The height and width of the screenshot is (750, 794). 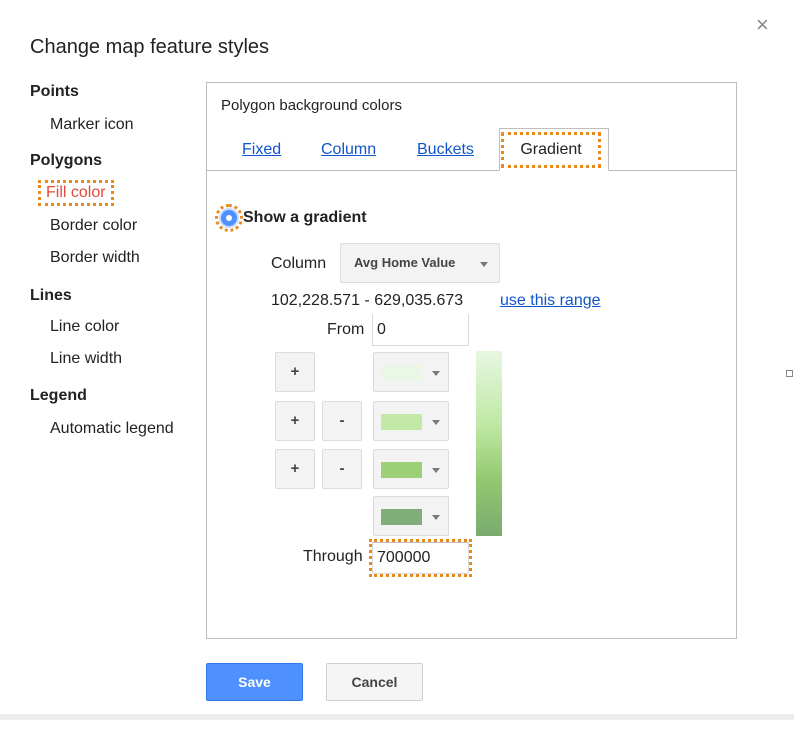 I want to click on sidebar-heading-lines: Lines, so click(x=51, y=295).